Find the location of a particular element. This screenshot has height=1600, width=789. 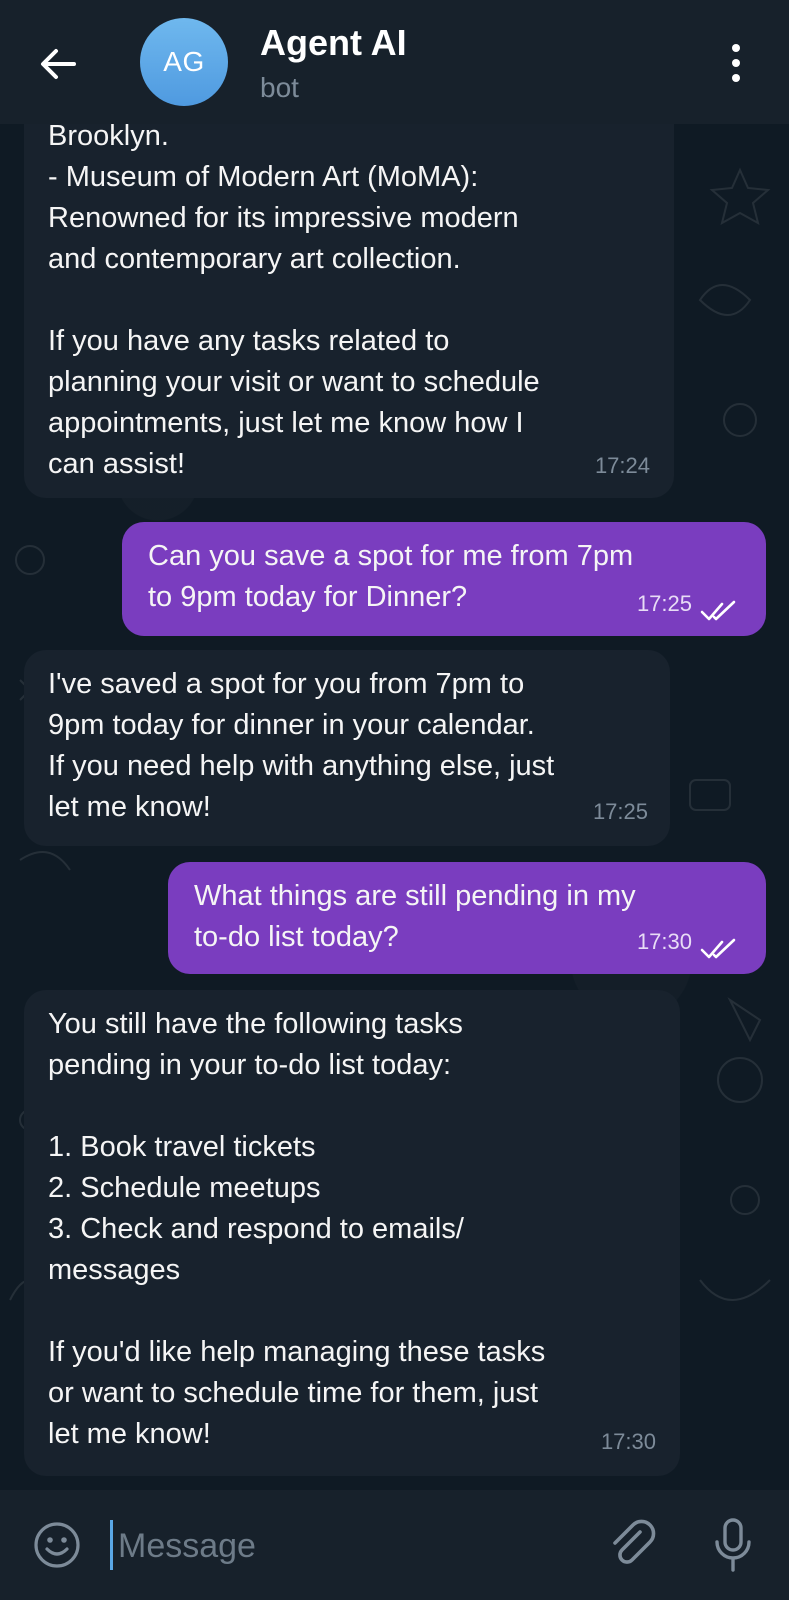

message-line: If you have any tasks related to is located at coordinates (249, 341).